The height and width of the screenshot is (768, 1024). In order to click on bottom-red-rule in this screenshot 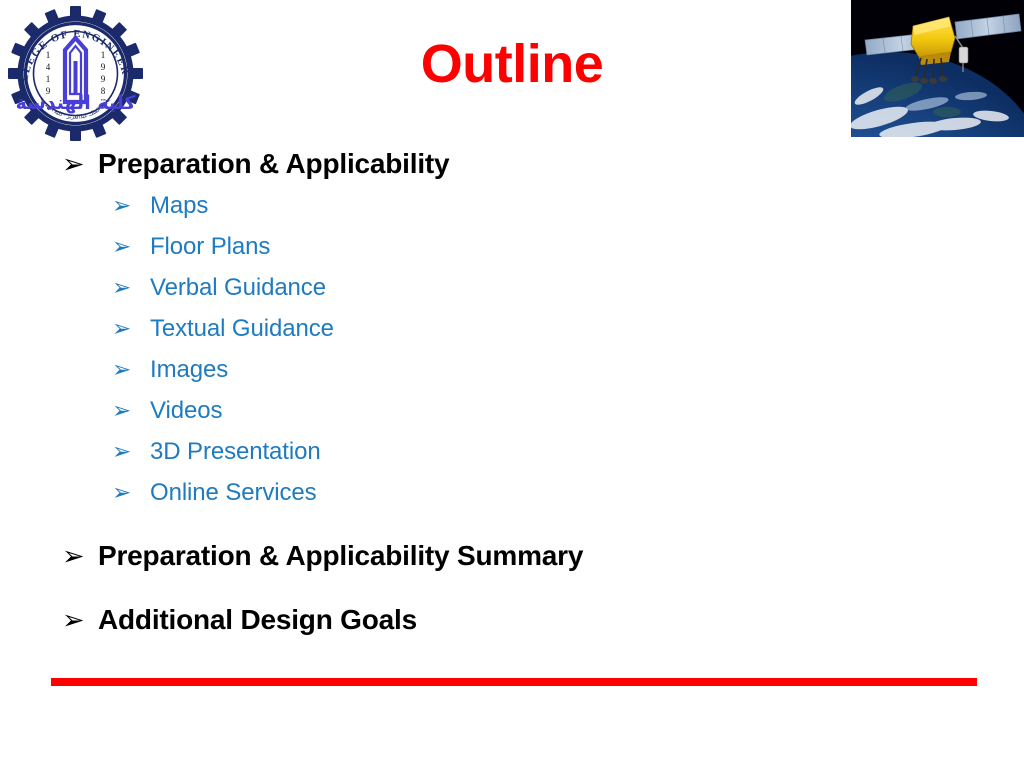, I will do `click(514, 682)`.